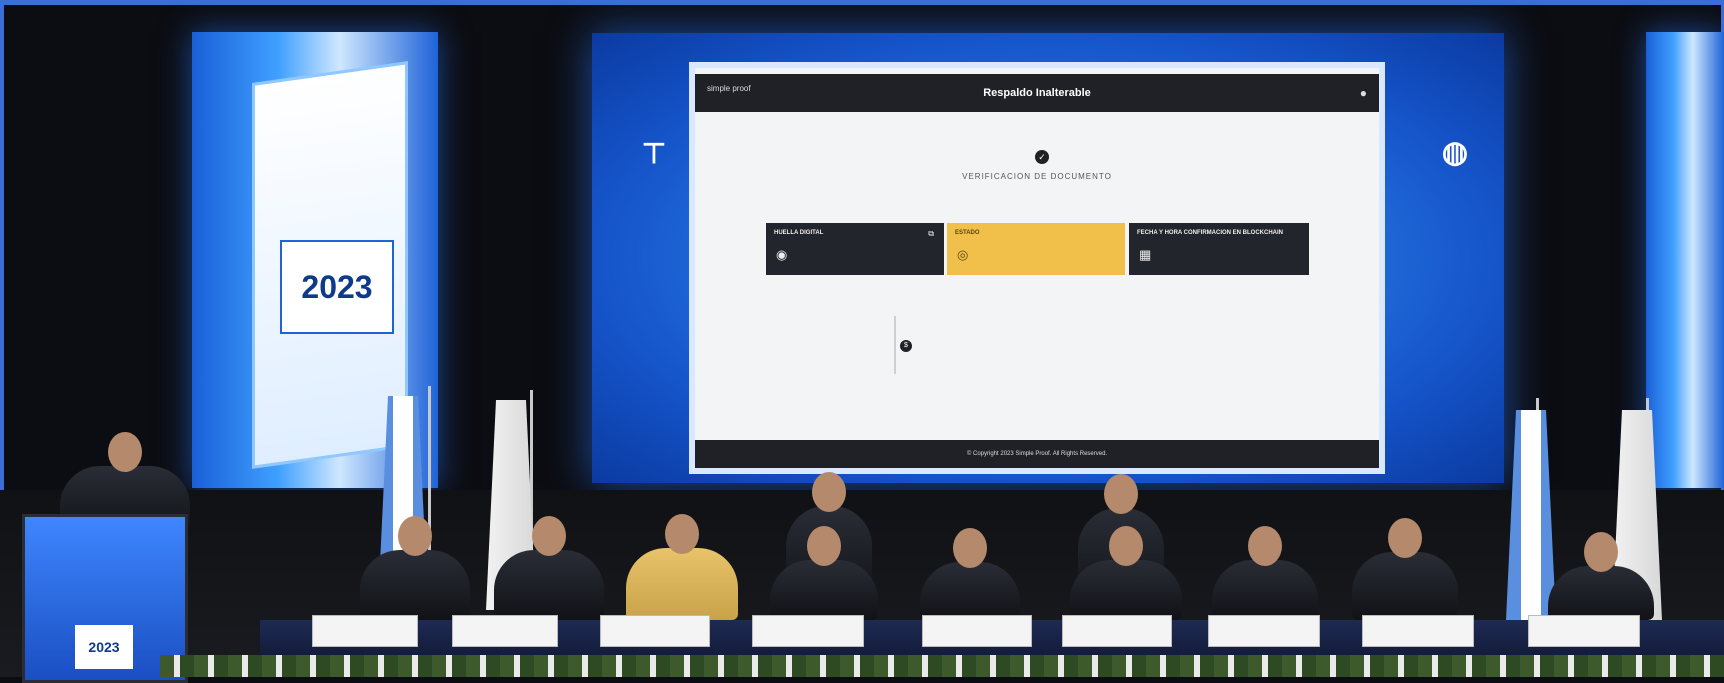 Image resolution: width=1724 pixels, height=683 pixels. I want to click on app-title: Respaldo Inalterable, so click(1037, 93).